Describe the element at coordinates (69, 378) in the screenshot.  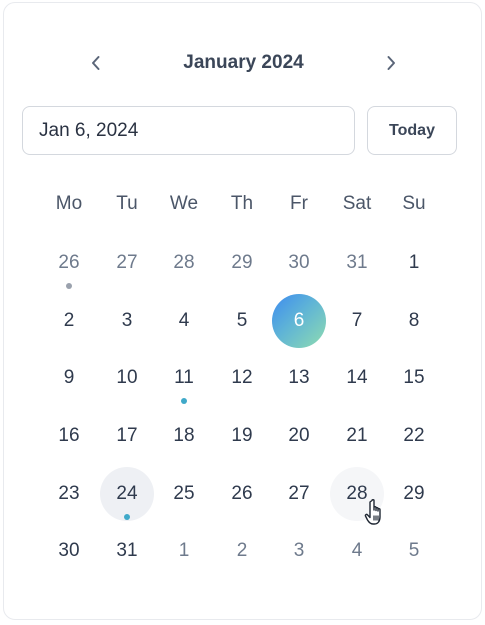
I see `day-cell: 9` at that location.